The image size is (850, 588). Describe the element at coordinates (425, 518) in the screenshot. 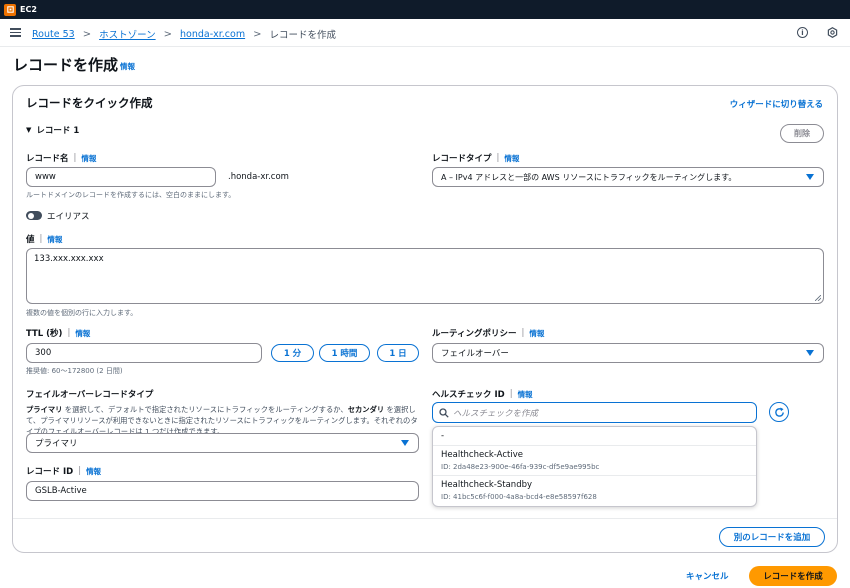

I see `panel-divider` at that location.